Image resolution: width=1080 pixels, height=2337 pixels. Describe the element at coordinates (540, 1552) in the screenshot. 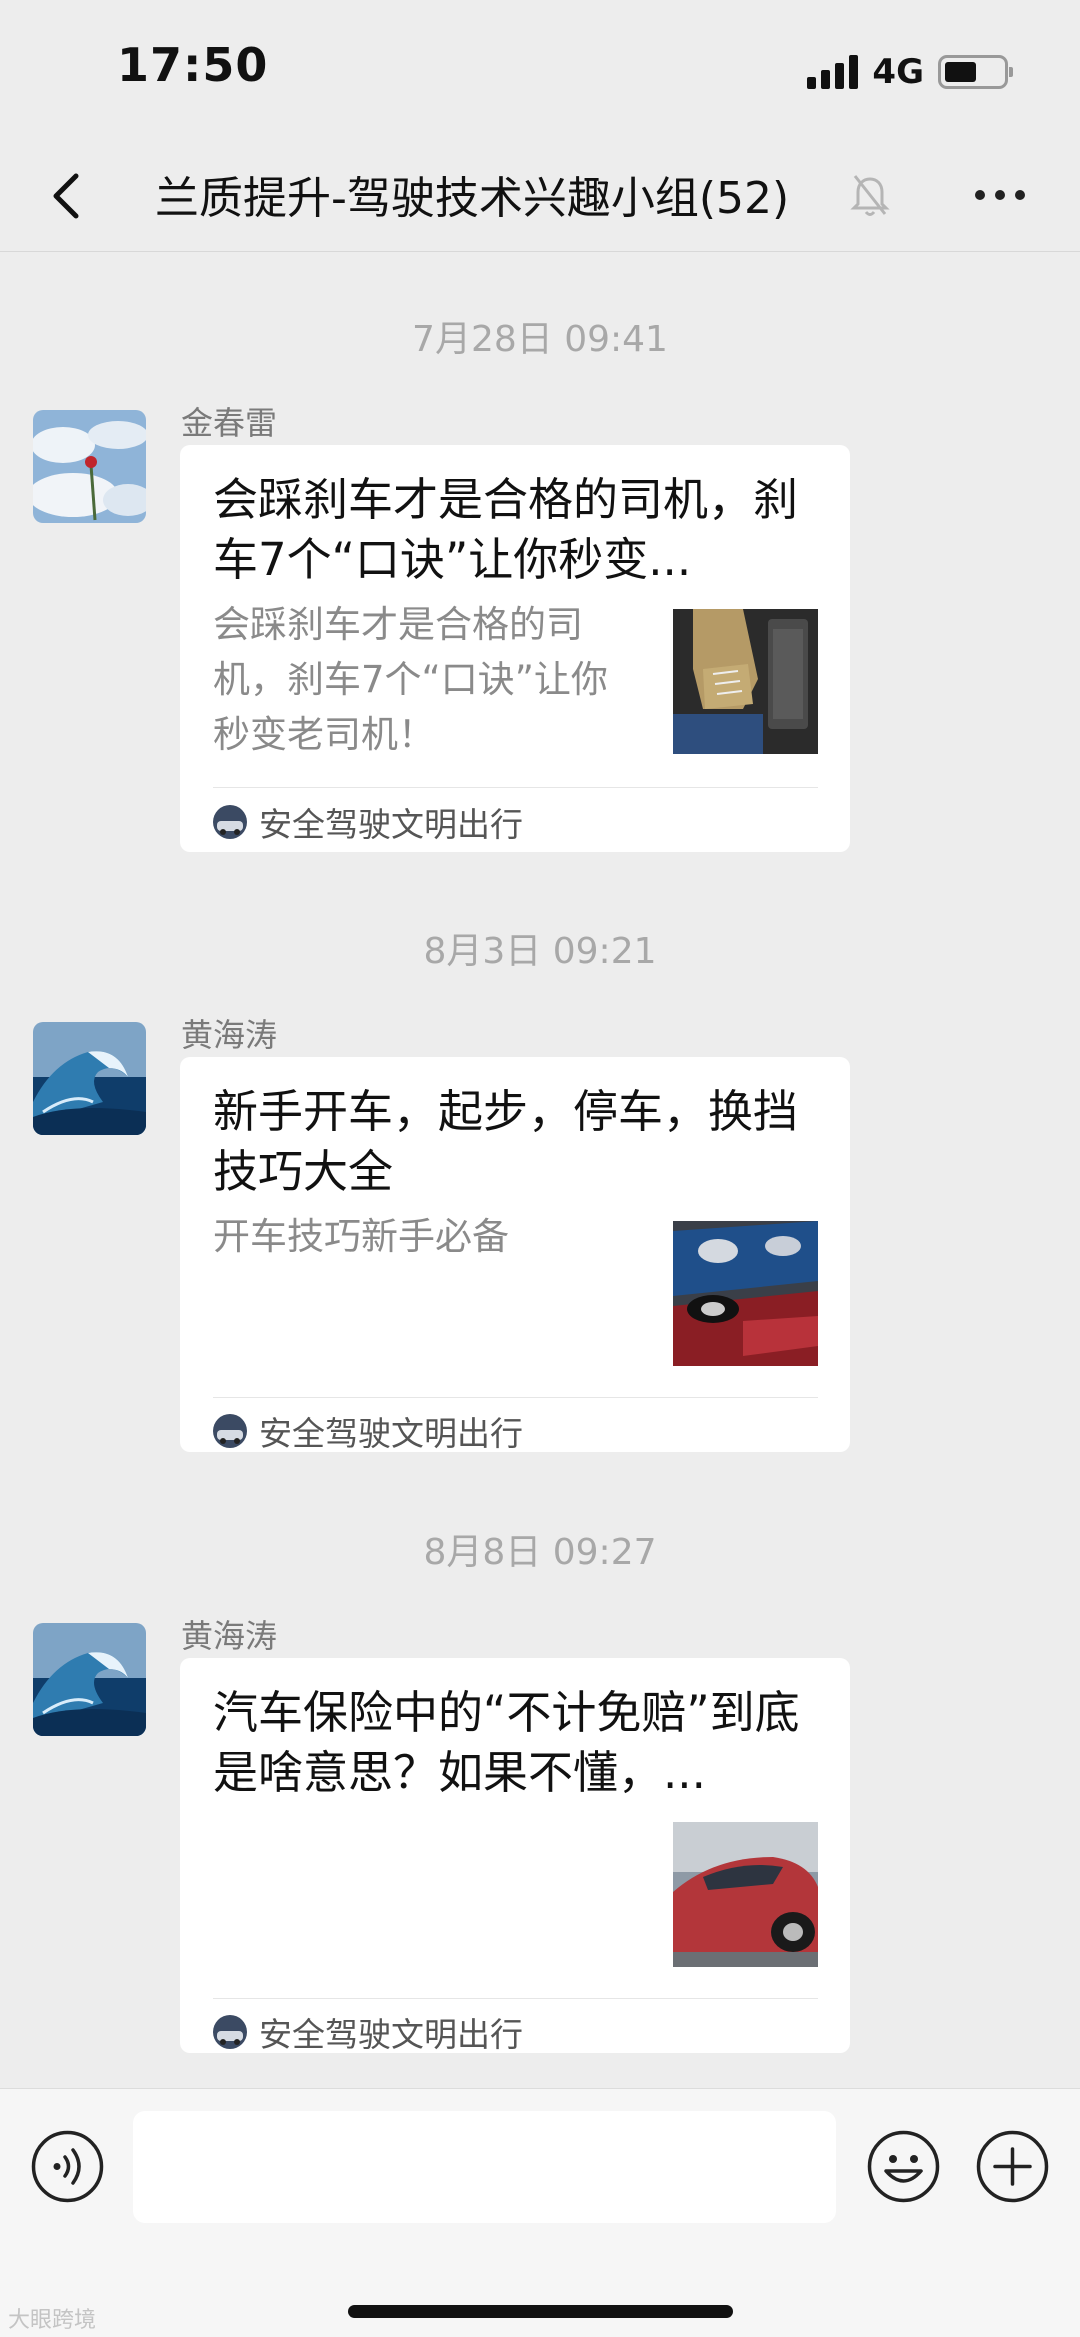

I see `timestamp: 8月8日 09:27` at that location.